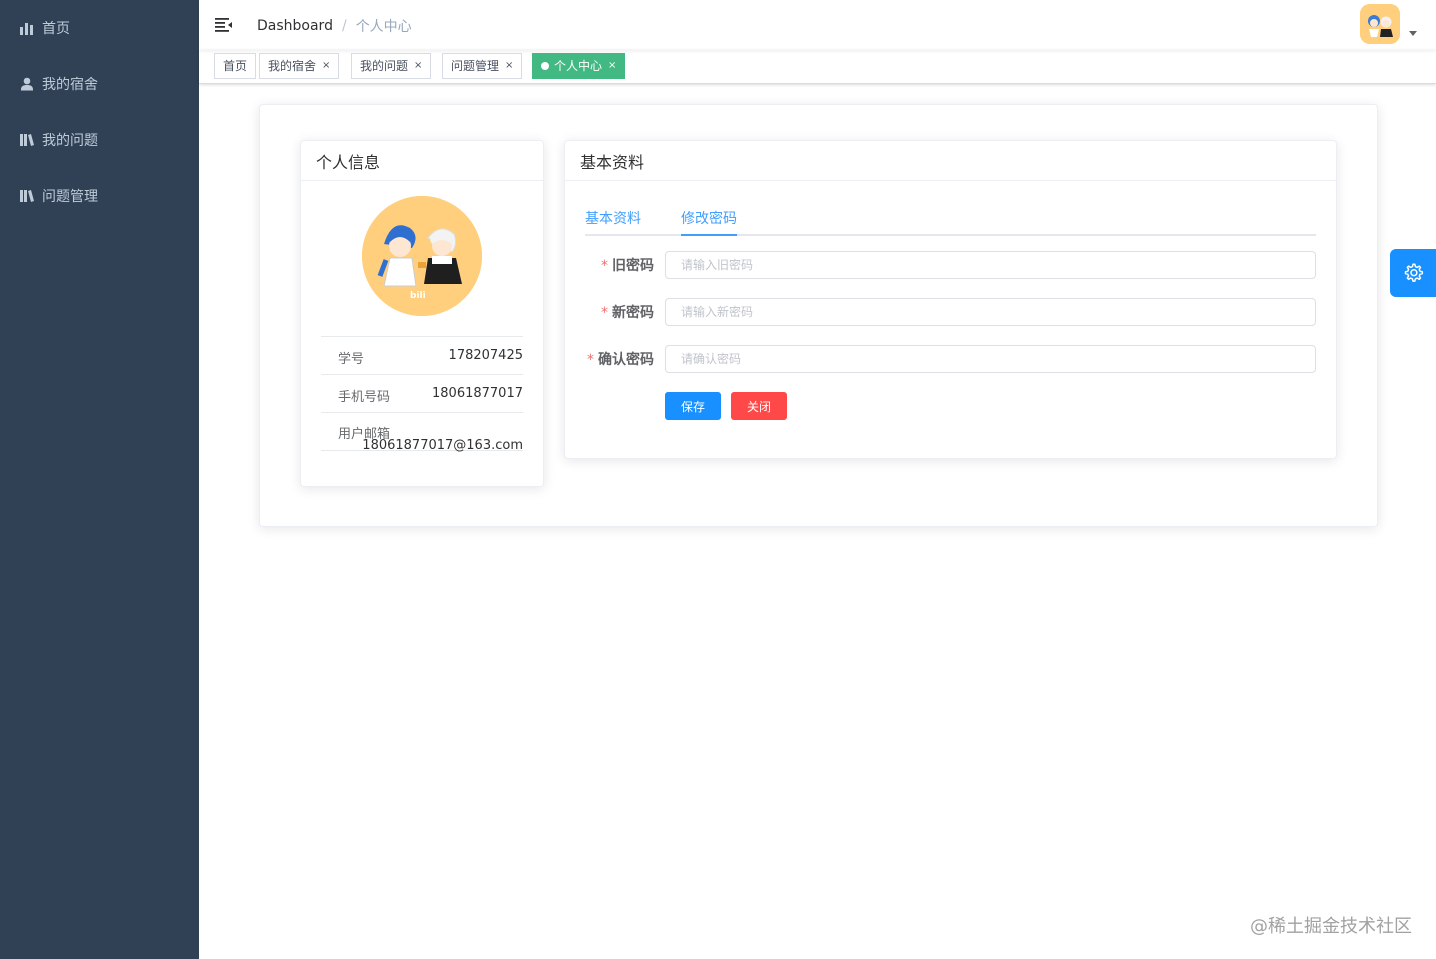 This screenshot has height=959, width=1436. Describe the element at coordinates (627, 313) in the screenshot. I see `new-password-label: * 新密码` at that location.